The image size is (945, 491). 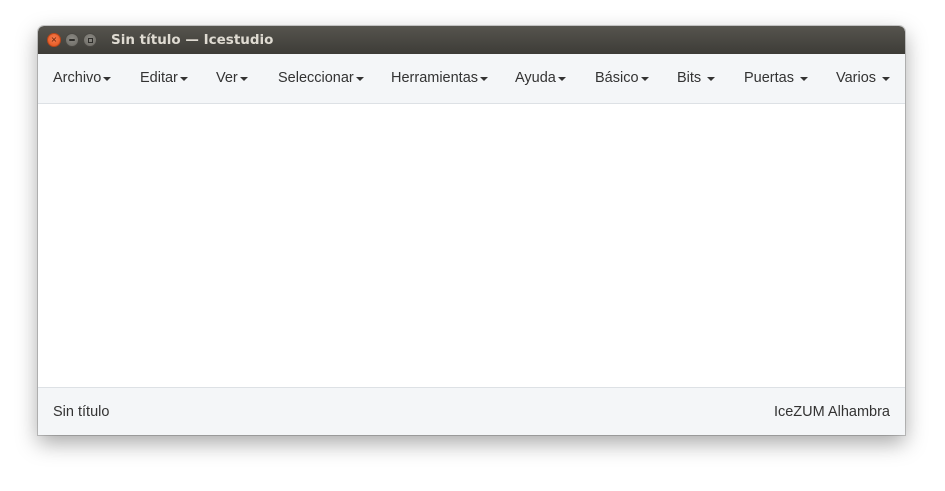 I want to click on project-name: Sin título, so click(x=81, y=412).